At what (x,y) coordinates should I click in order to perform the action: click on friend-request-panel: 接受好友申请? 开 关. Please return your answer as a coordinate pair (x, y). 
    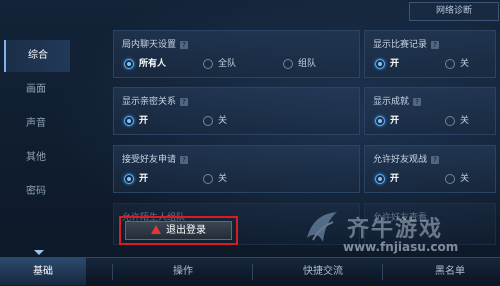
    Looking at the image, I should click on (236, 169).